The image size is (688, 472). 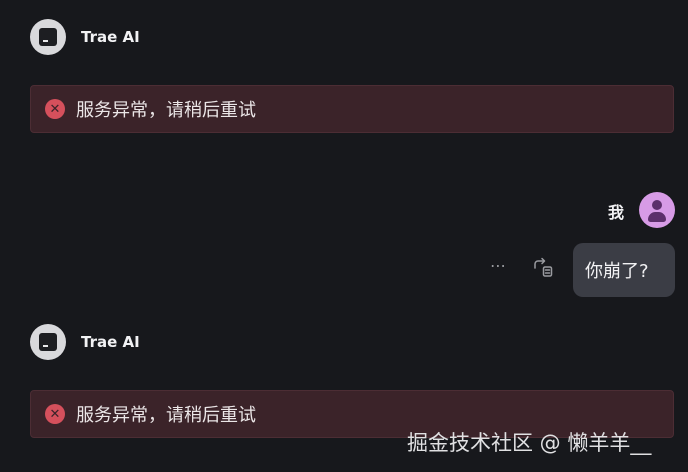 I want to click on user-avatar, so click(x=657, y=210).